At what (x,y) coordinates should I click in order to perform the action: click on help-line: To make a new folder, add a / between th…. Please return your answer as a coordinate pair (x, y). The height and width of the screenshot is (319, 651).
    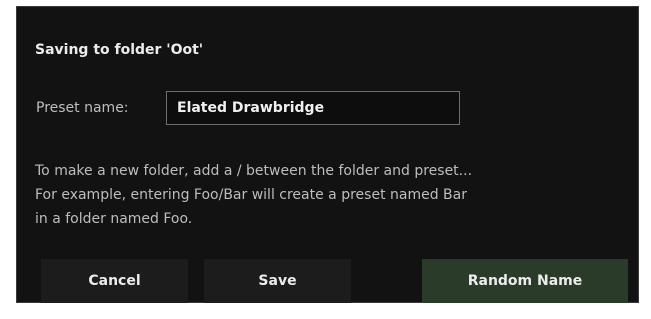
    Looking at the image, I should click on (254, 171).